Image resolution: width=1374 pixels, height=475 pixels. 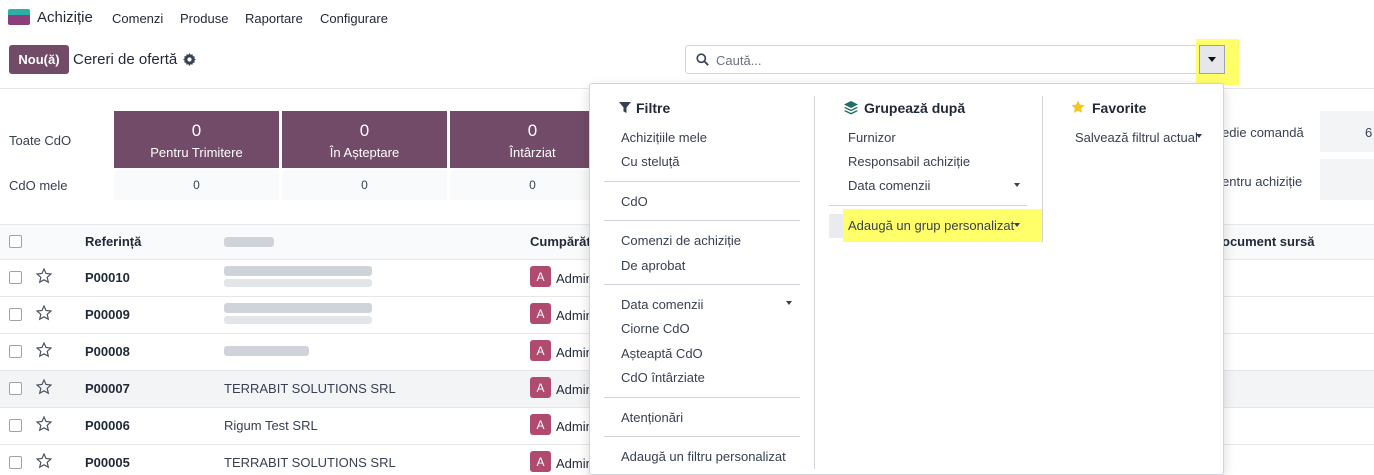 I want to click on add-custom-filter: Adaugă un filtru personalizat, so click(x=703, y=456).